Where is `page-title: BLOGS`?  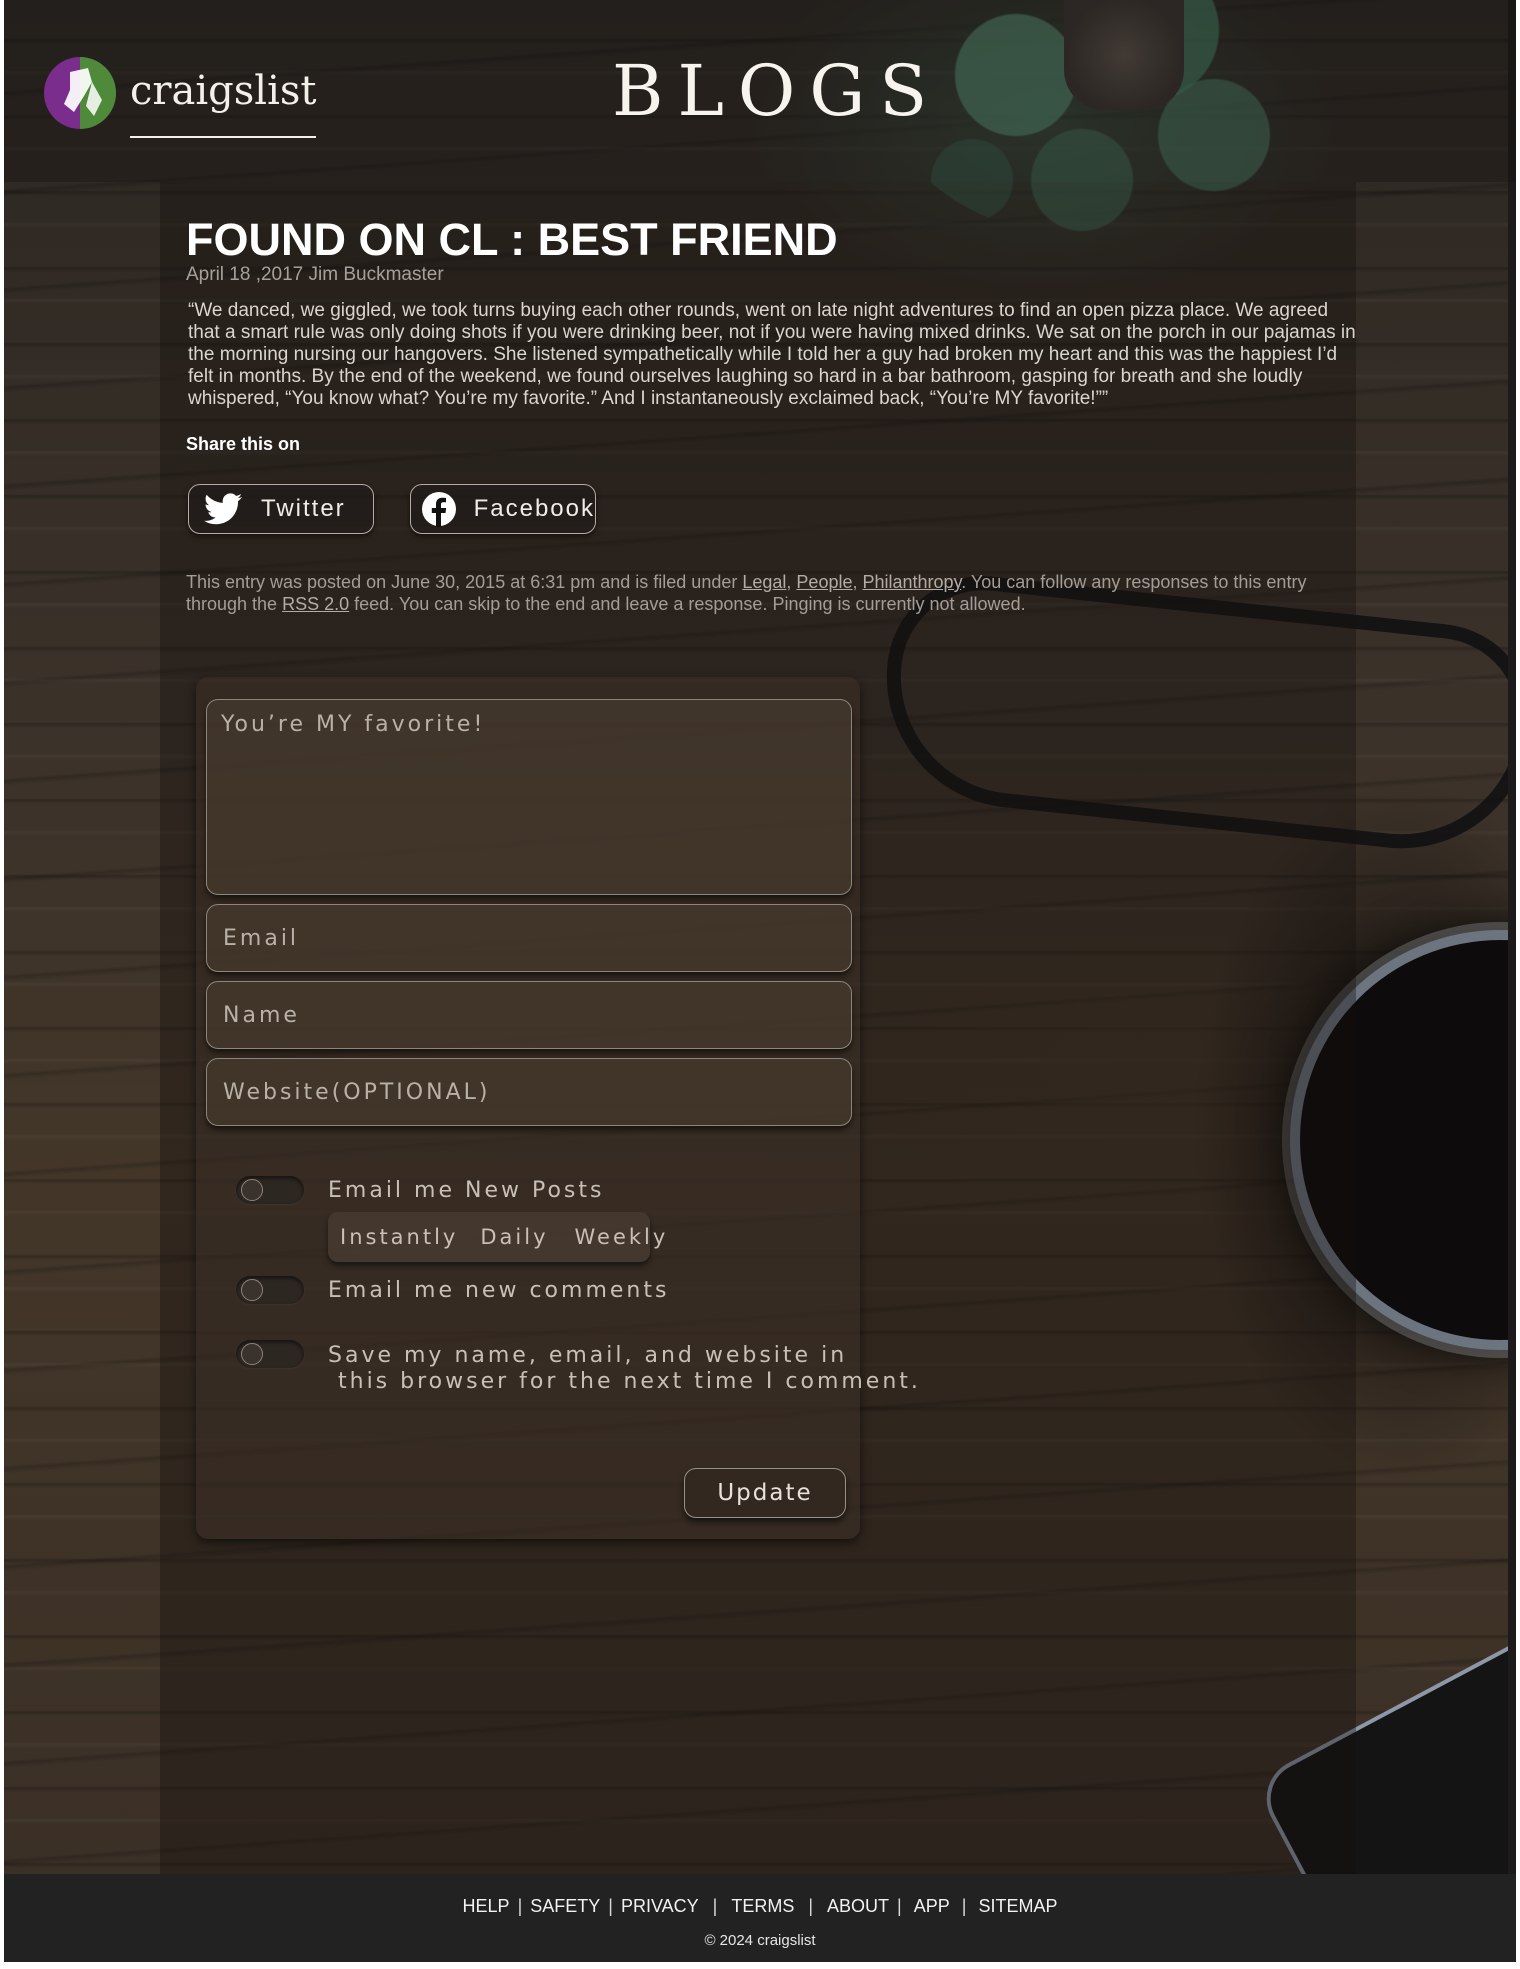 page-title: BLOGS is located at coordinates (777, 91).